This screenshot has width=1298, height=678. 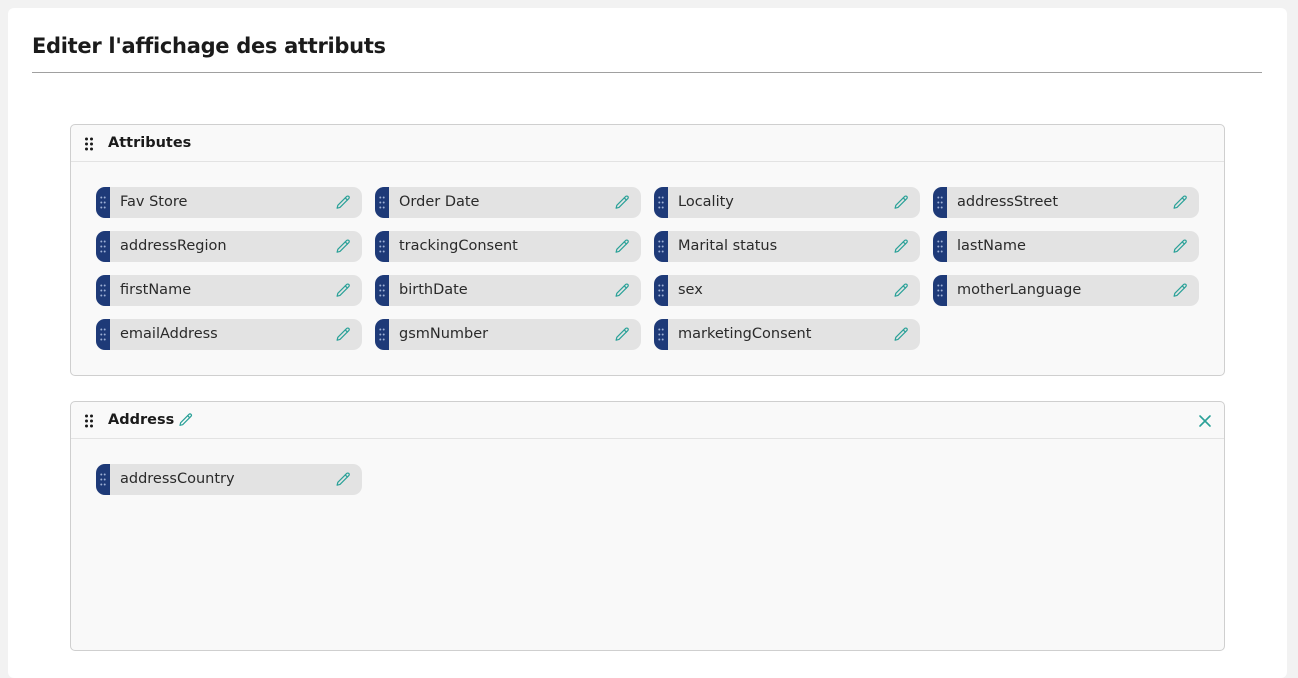 What do you see at coordinates (787, 202) in the screenshot?
I see `attribute-chip: Locality` at bounding box center [787, 202].